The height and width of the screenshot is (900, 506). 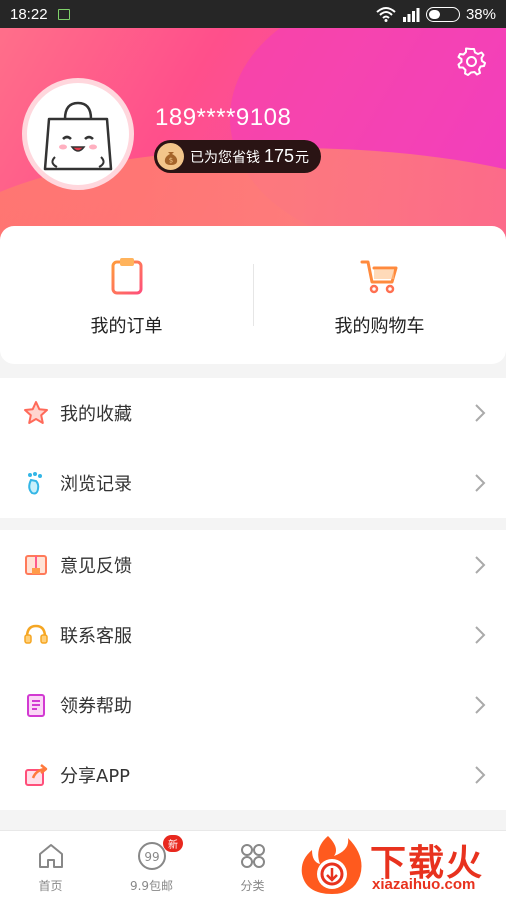 What do you see at coordinates (96, 636) in the screenshot?
I see `customer-service-label: 联系客服` at bounding box center [96, 636].